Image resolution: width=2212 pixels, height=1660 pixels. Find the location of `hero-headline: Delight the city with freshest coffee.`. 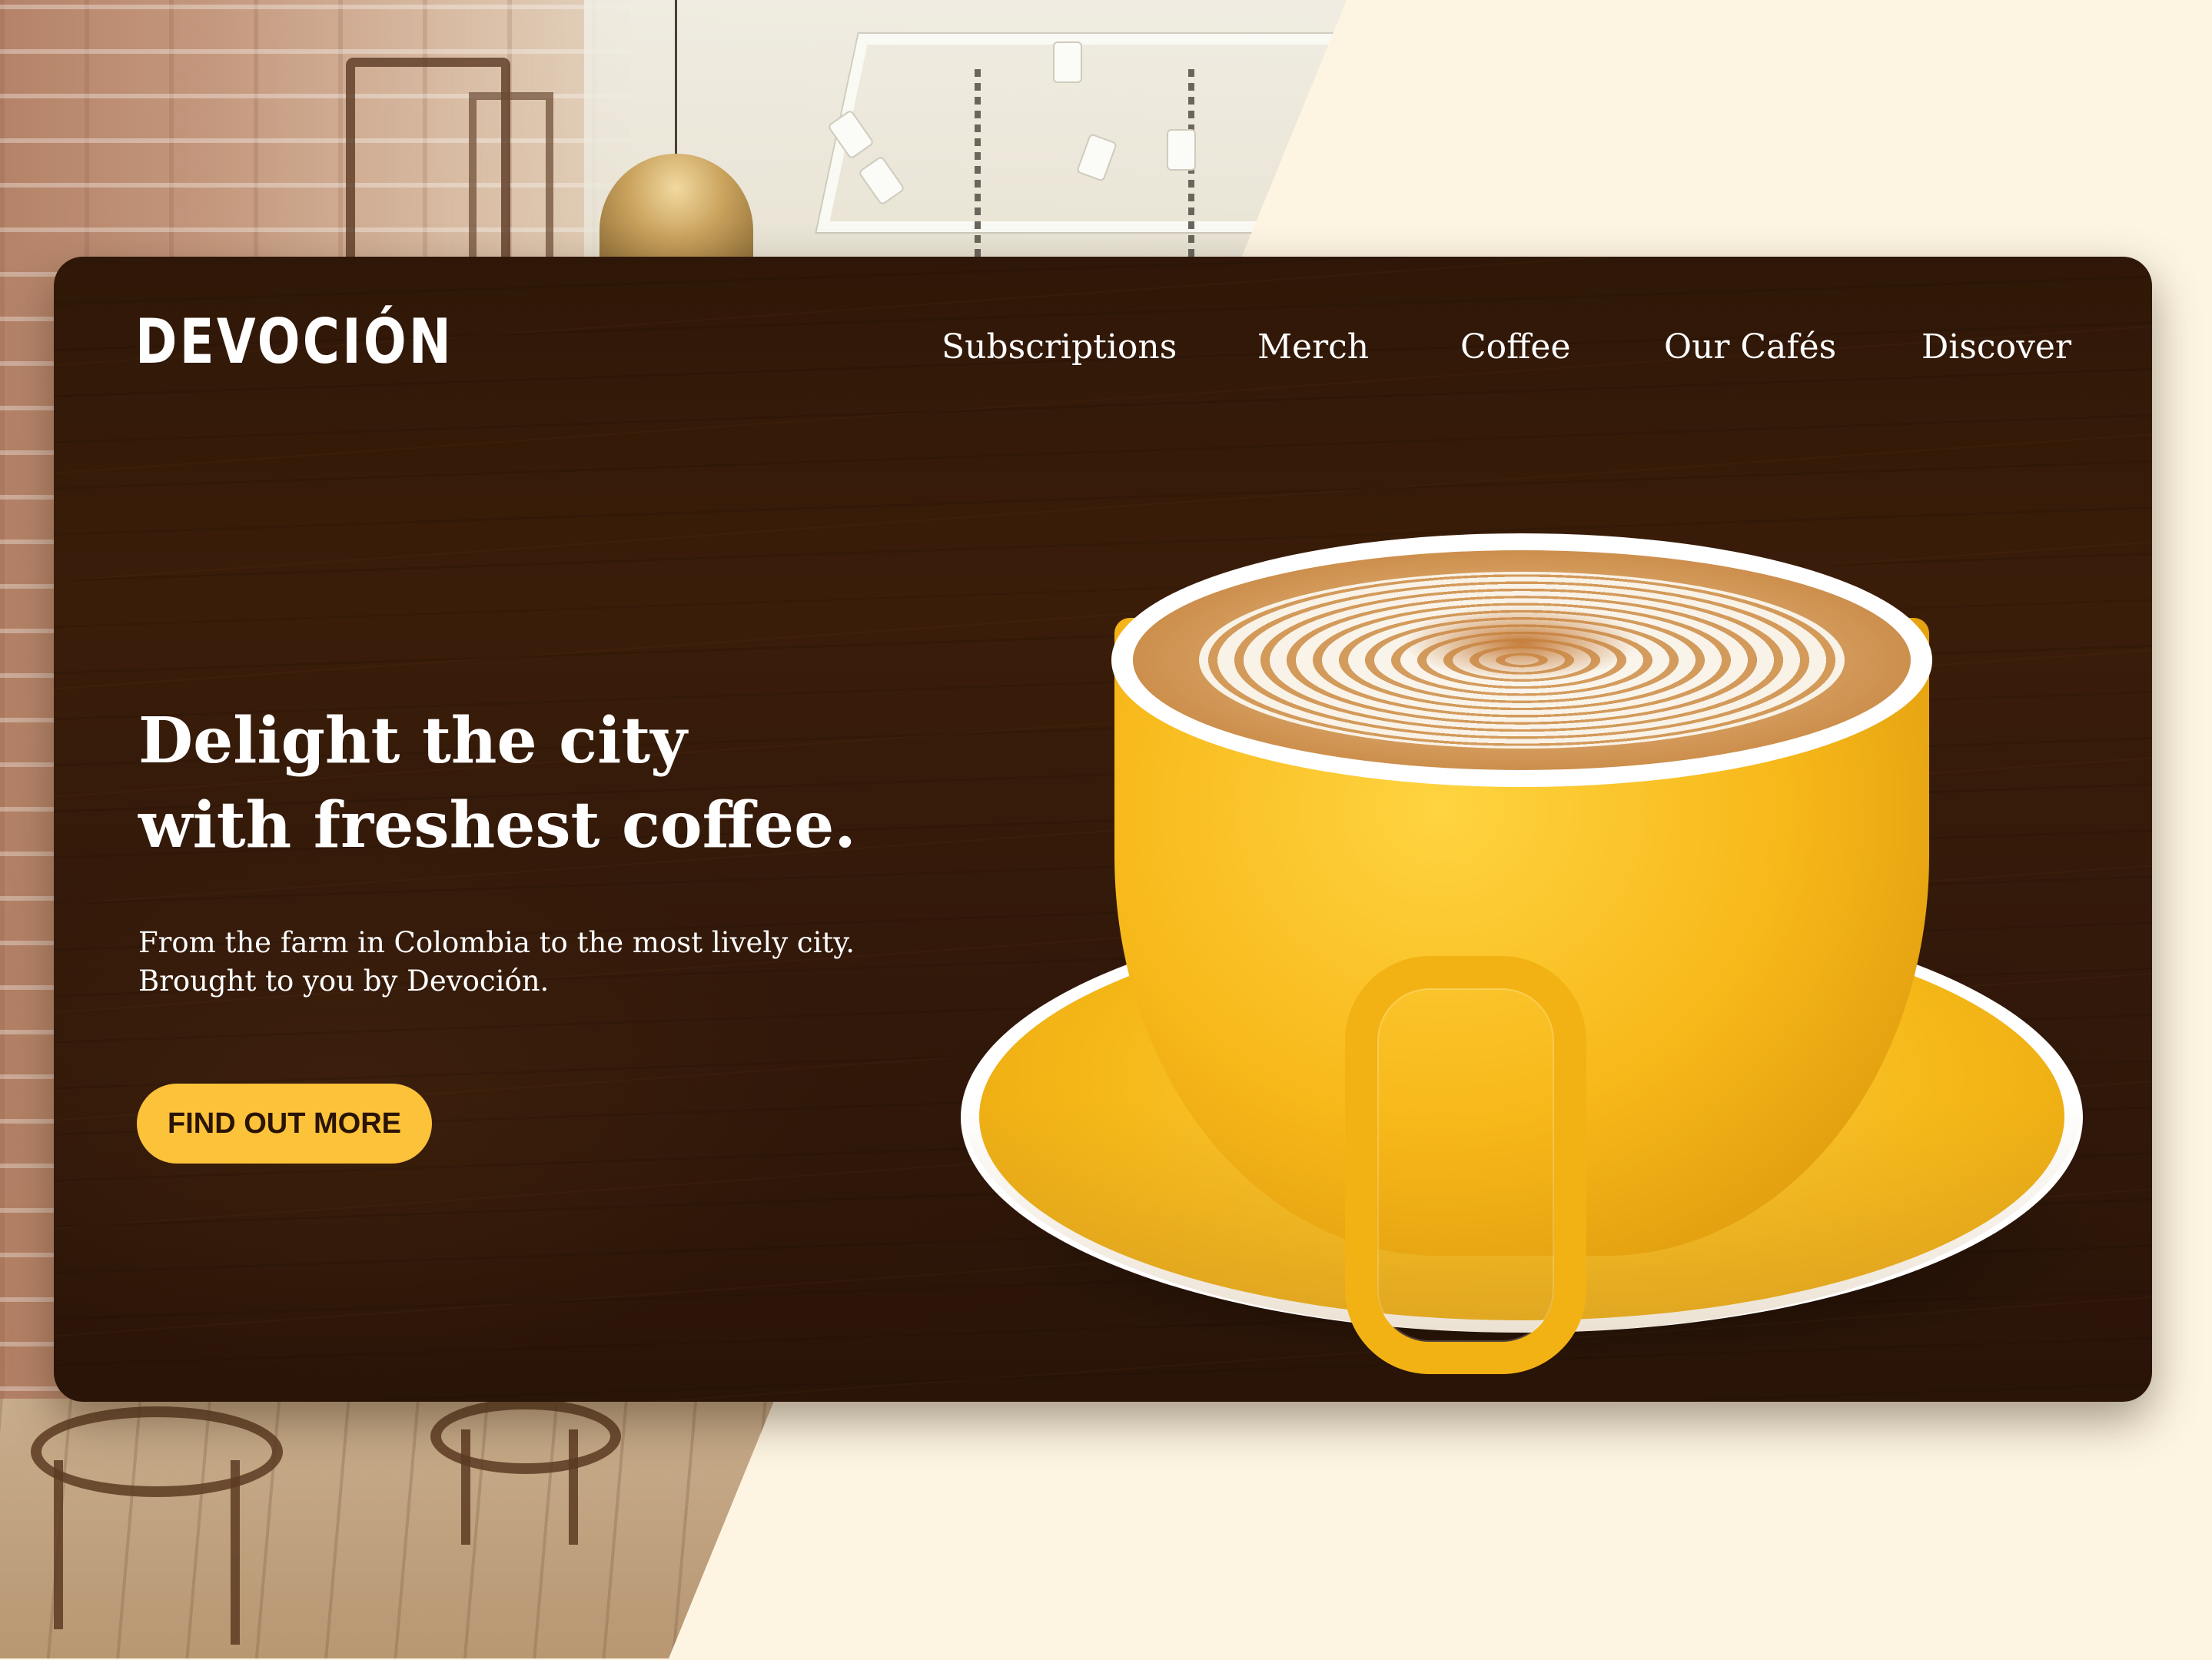

hero-headline: Delight the city with freshest coffee. is located at coordinates (497, 783).